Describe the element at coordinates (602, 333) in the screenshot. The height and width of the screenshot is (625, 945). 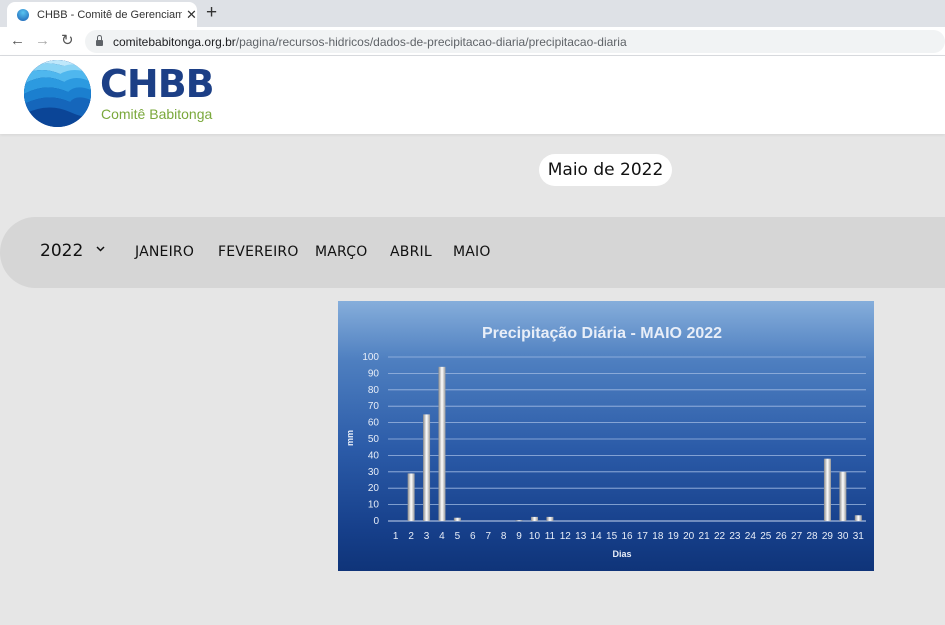
I see `chart-title: Precipitação Diária - MAIO 2022` at that location.